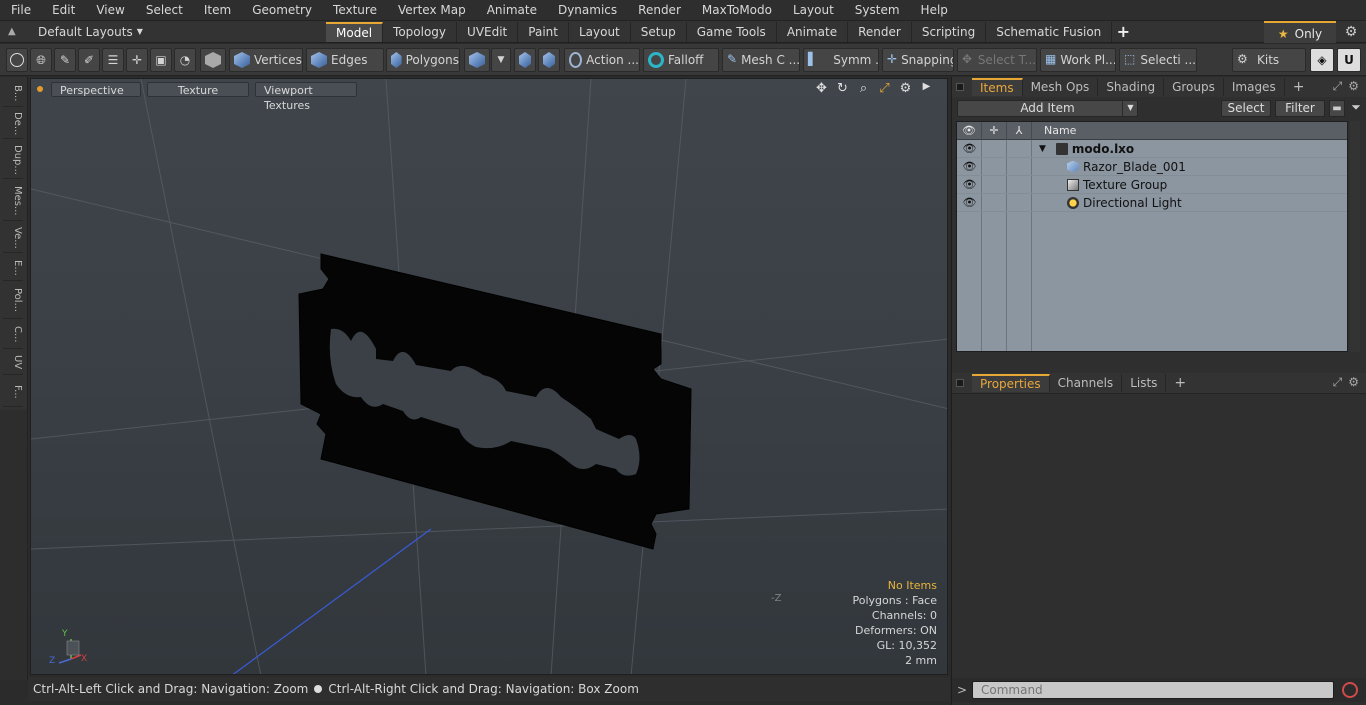 This screenshot has height=705, width=1366. What do you see at coordinates (934, 10) in the screenshot?
I see `menu-help: Help` at bounding box center [934, 10].